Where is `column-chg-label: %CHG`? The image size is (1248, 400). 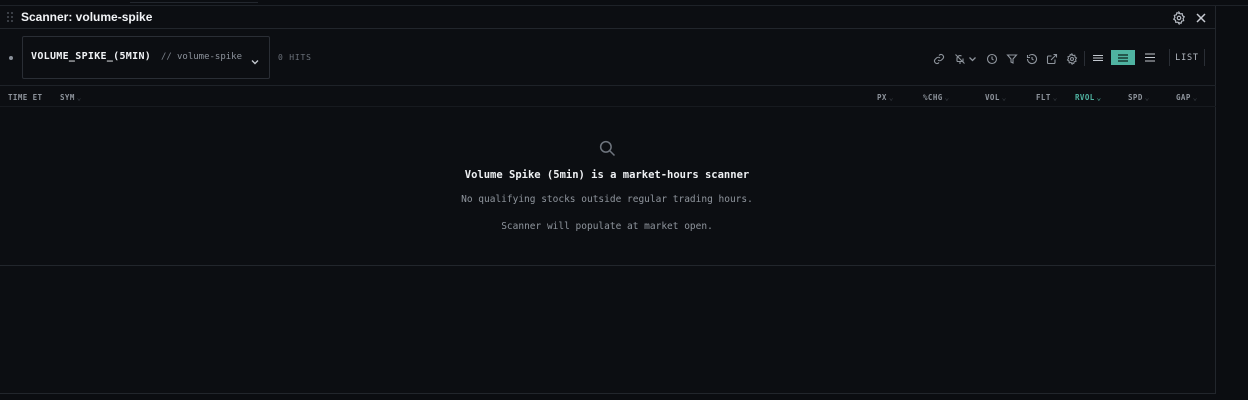
column-chg-label: %CHG is located at coordinates (933, 97).